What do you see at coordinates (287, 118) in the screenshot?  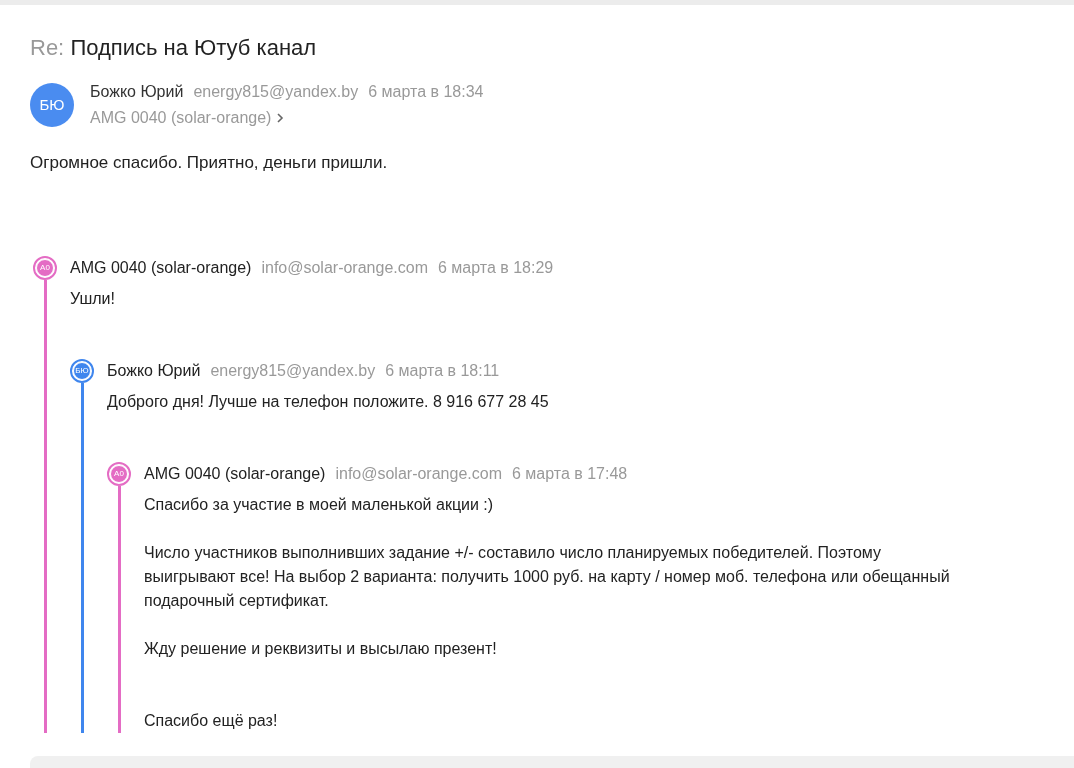 I see `recipient-link: AMG 0040 (solar-orange)` at bounding box center [287, 118].